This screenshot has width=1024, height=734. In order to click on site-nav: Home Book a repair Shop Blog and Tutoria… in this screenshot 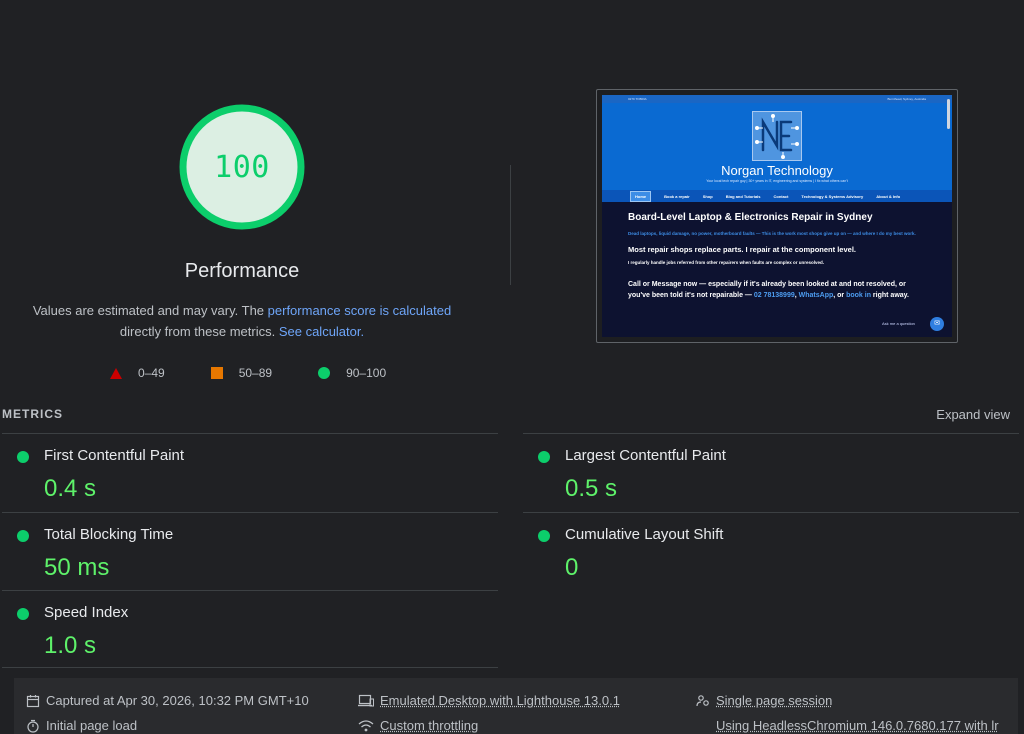, I will do `click(777, 196)`.